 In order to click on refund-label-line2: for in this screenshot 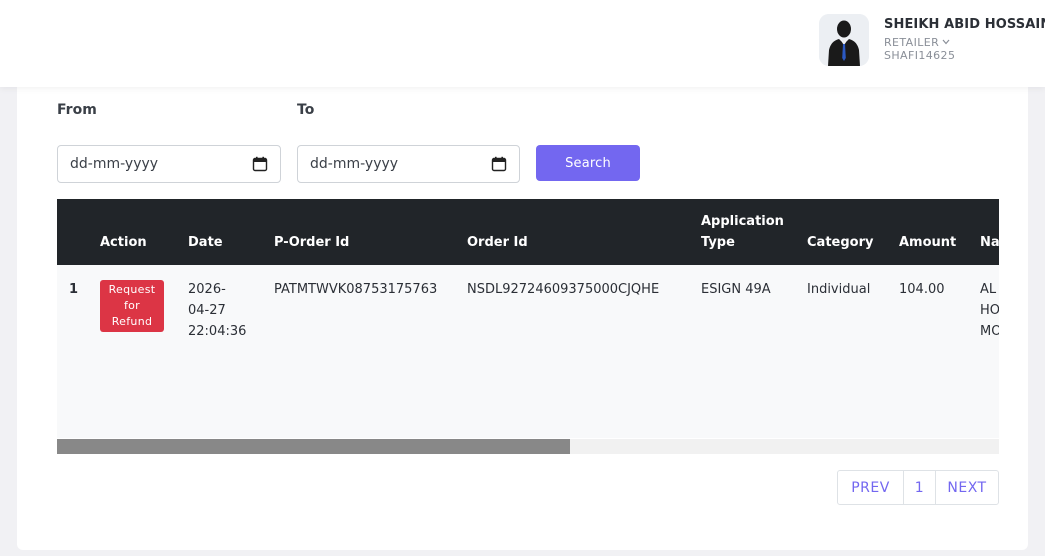, I will do `click(132, 305)`.